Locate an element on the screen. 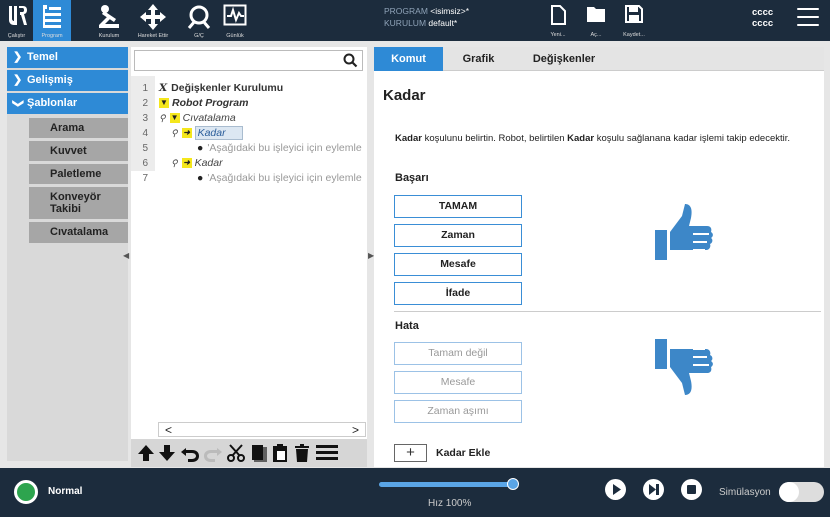 The height and width of the screenshot is (517, 830). nav-category-basic: ❯ Temel is located at coordinates (67, 57).